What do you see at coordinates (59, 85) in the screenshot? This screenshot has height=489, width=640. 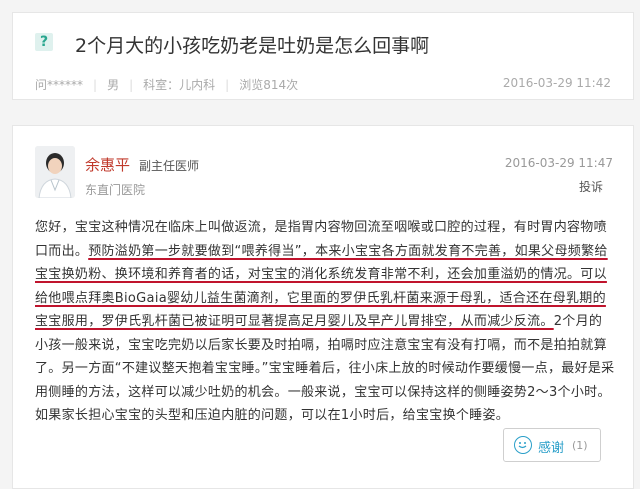 I see `question-author: 问******` at bounding box center [59, 85].